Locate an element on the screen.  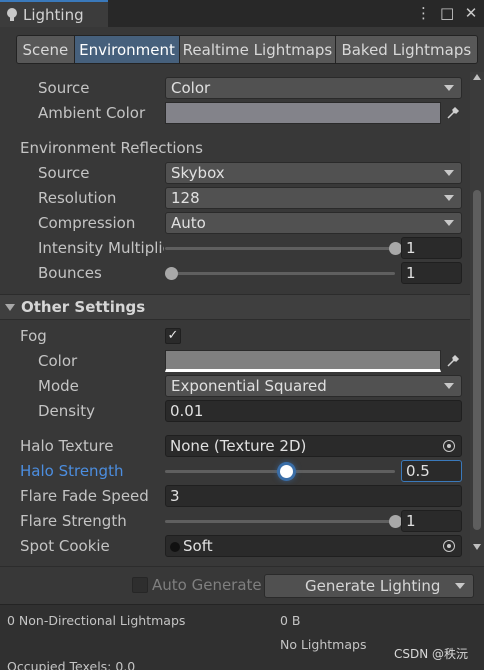
fog-mode-value: Exponential Squared is located at coordinates (249, 386).